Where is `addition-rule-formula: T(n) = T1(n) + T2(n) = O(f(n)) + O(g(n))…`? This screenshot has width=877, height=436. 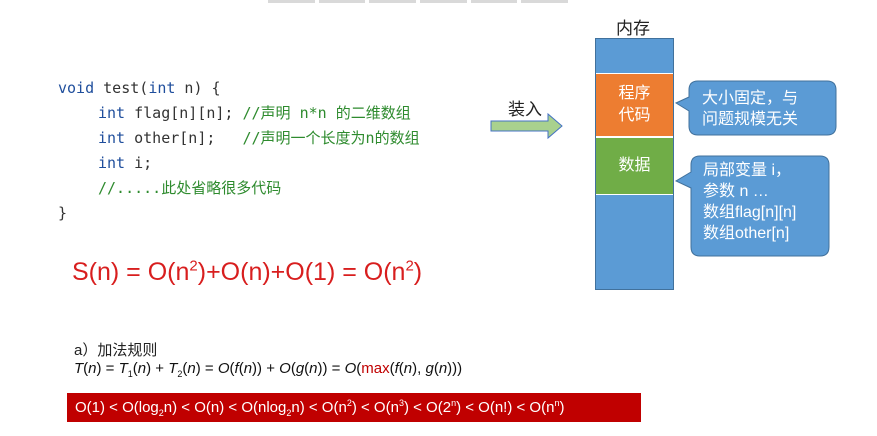 addition-rule-formula: T(n) = T1(n) + T2(n) = O(f(n)) + O(g(n))… is located at coordinates (268, 369).